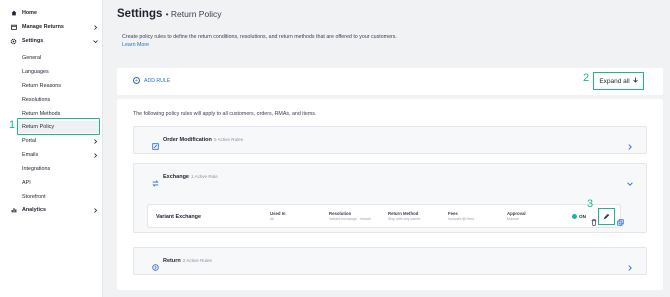 This screenshot has width=670, height=297. What do you see at coordinates (350, 219) in the screenshot?
I see `column-value: Variant exchange - Instant` at bounding box center [350, 219].